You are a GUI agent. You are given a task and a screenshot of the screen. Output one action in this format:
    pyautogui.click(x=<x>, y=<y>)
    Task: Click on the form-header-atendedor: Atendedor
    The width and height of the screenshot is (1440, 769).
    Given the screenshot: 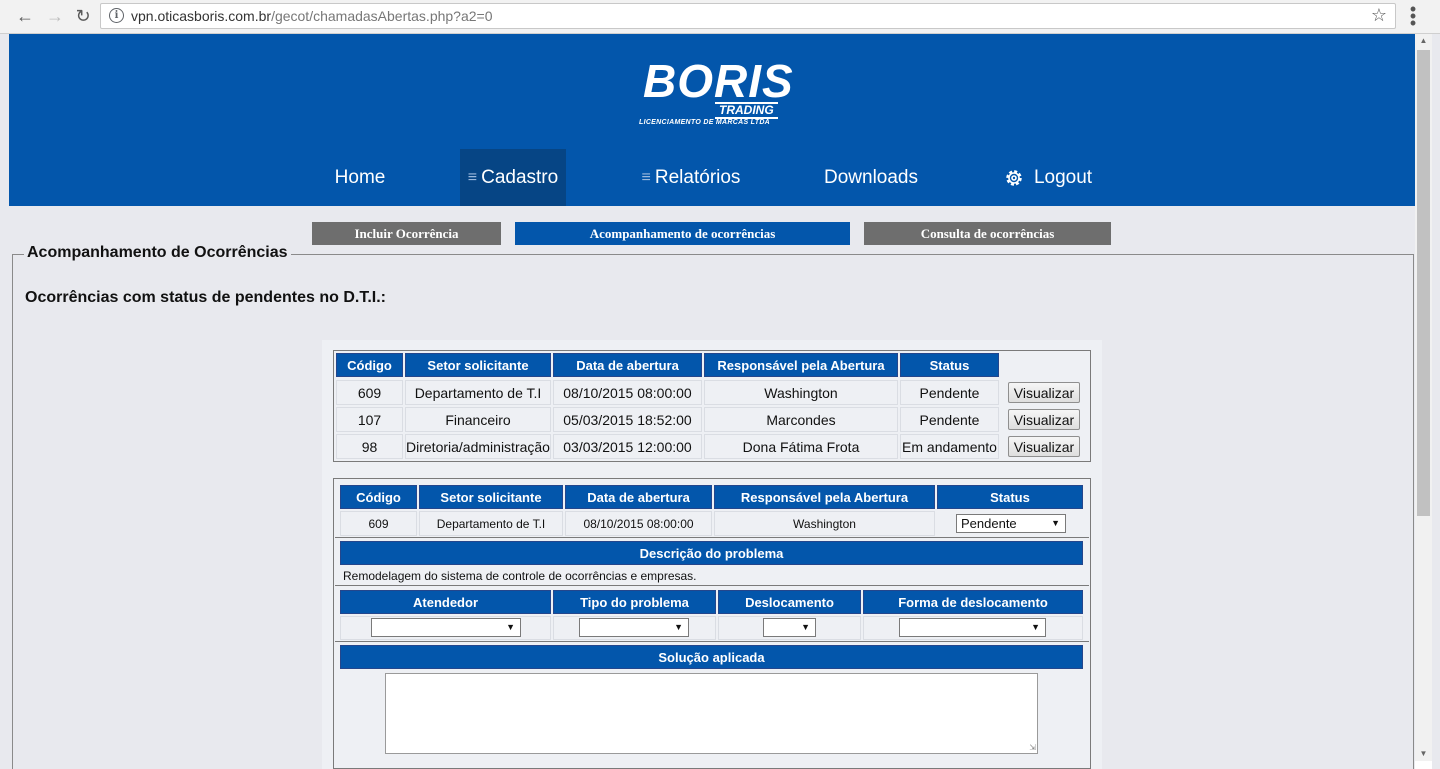 What is the action you would take?
    pyautogui.click(x=445, y=602)
    